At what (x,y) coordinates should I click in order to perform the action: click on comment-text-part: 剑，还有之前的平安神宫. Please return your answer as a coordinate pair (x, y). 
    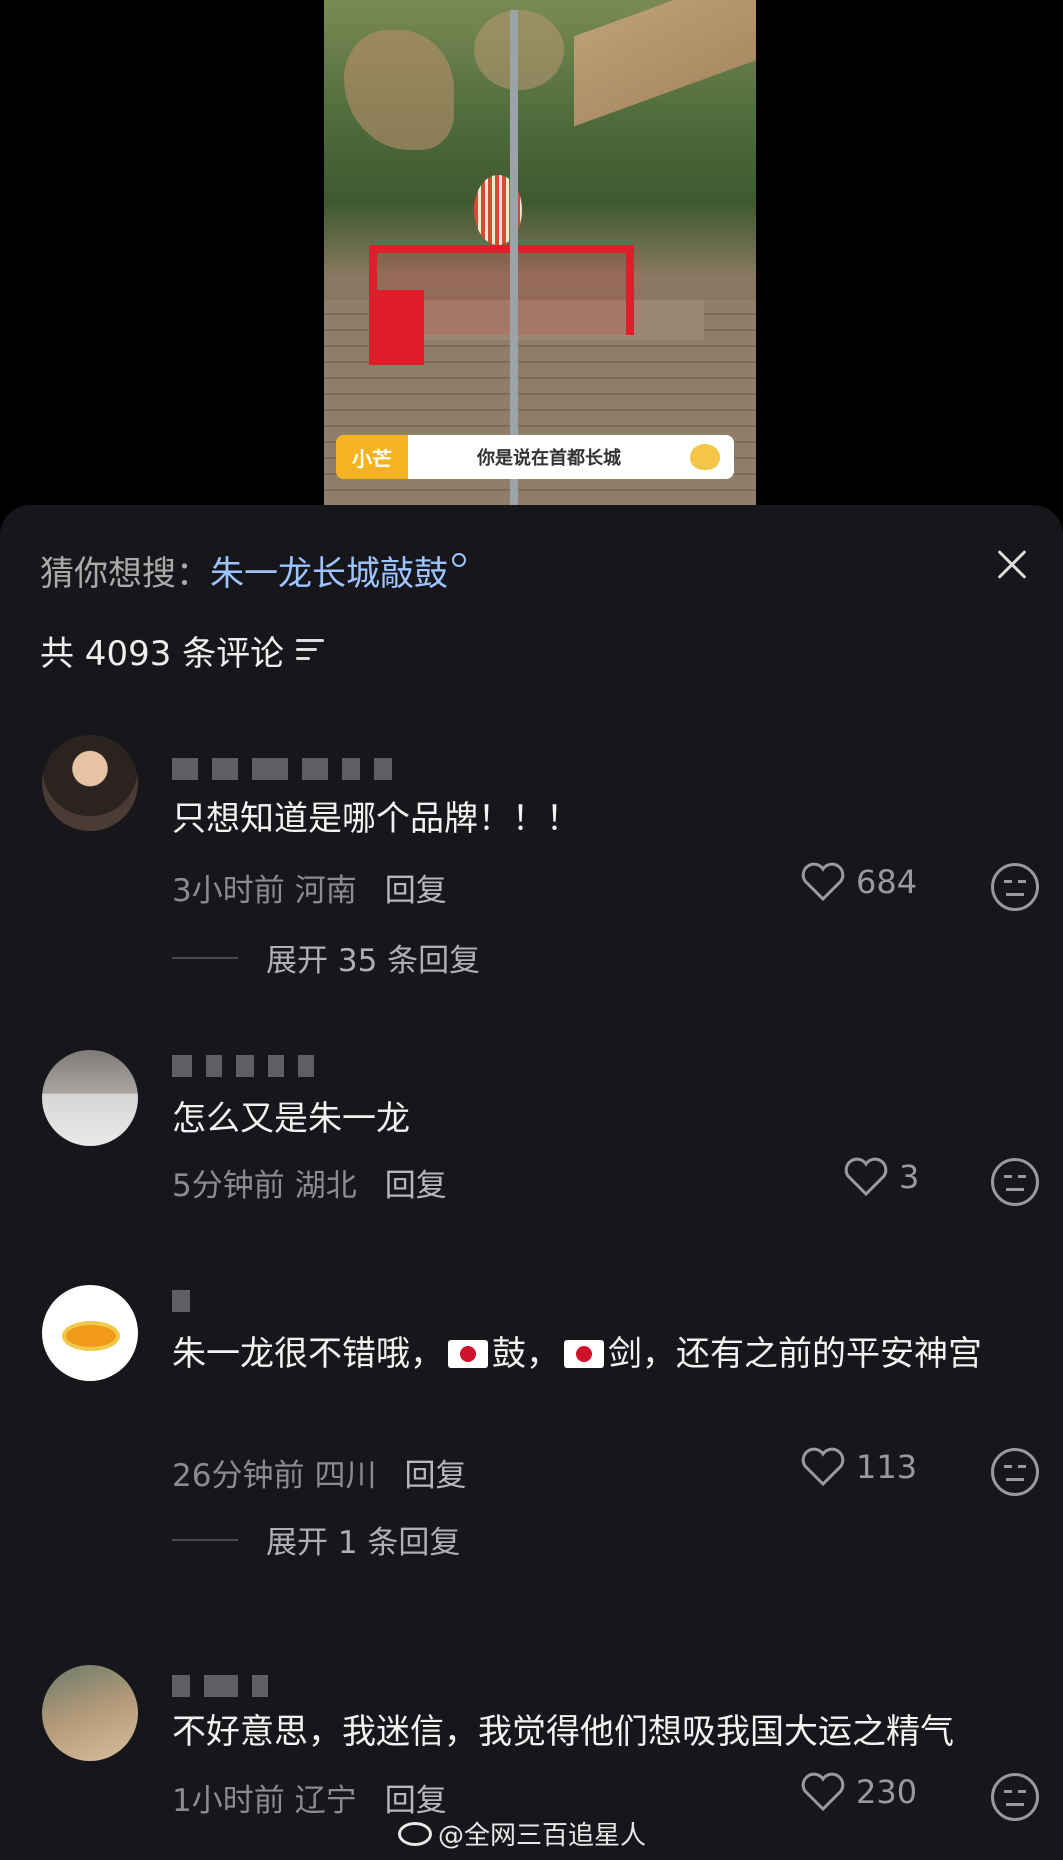
    Looking at the image, I should click on (795, 1354).